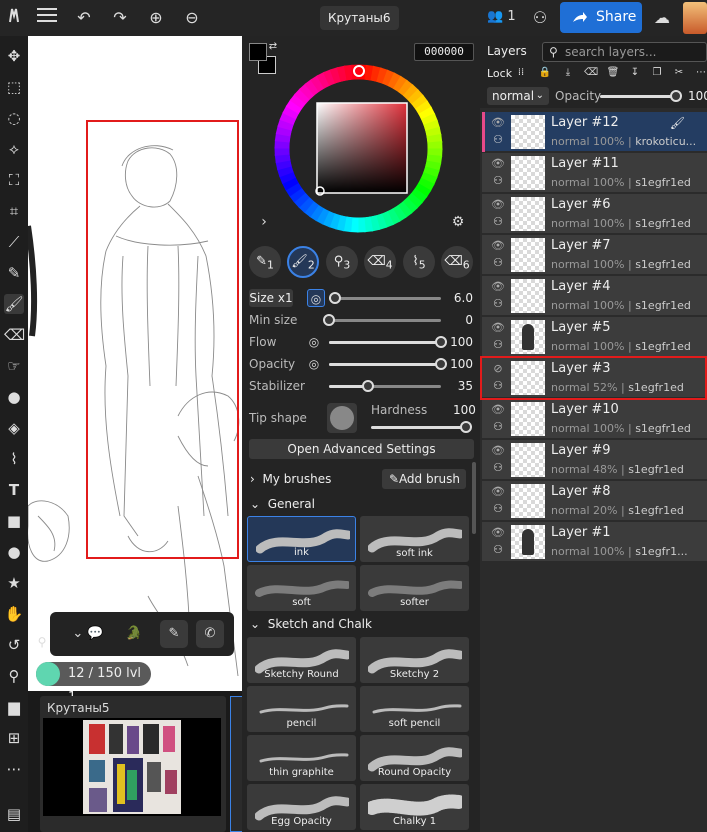 This screenshot has height=832, width=707. Describe the element at coordinates (314, 364) in the screenshot. I see `opacity-pressure-icon: ◎` at that location.